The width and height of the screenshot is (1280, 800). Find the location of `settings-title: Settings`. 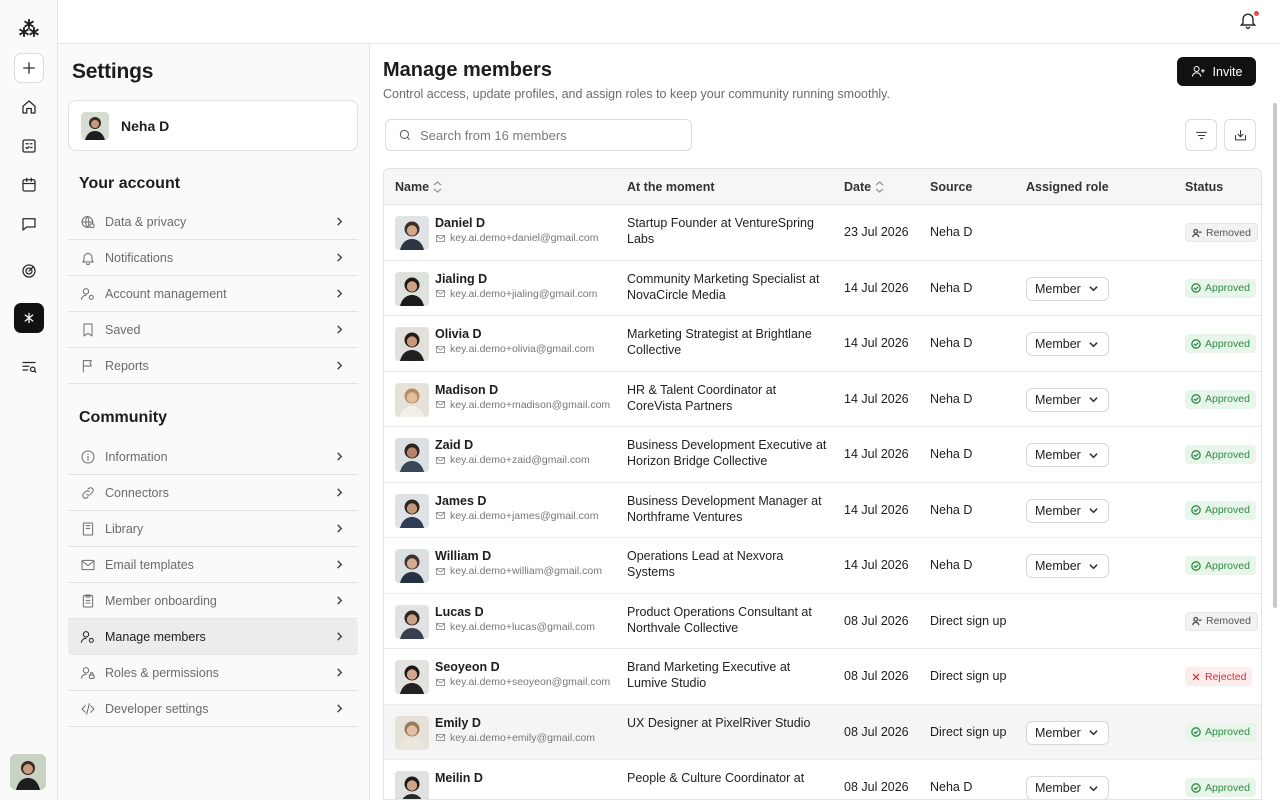

settings-title: Settings is located at coordinates (113, 71).